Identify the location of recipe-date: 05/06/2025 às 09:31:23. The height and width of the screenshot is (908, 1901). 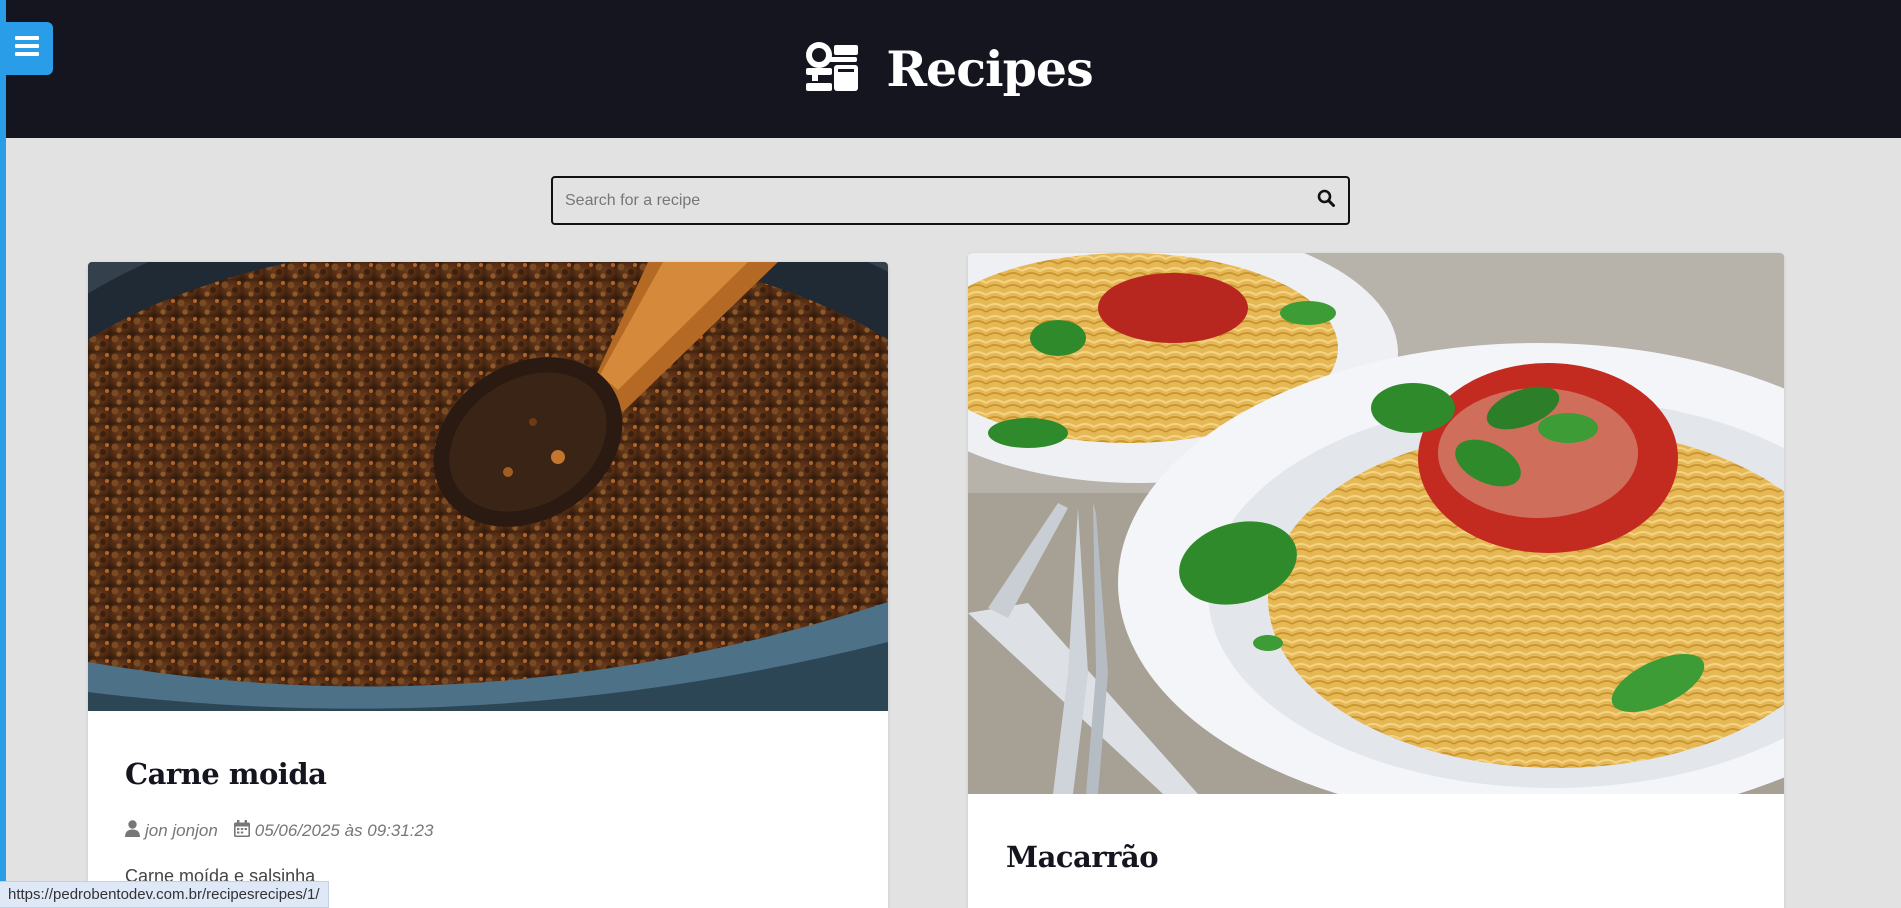
(333, 831).